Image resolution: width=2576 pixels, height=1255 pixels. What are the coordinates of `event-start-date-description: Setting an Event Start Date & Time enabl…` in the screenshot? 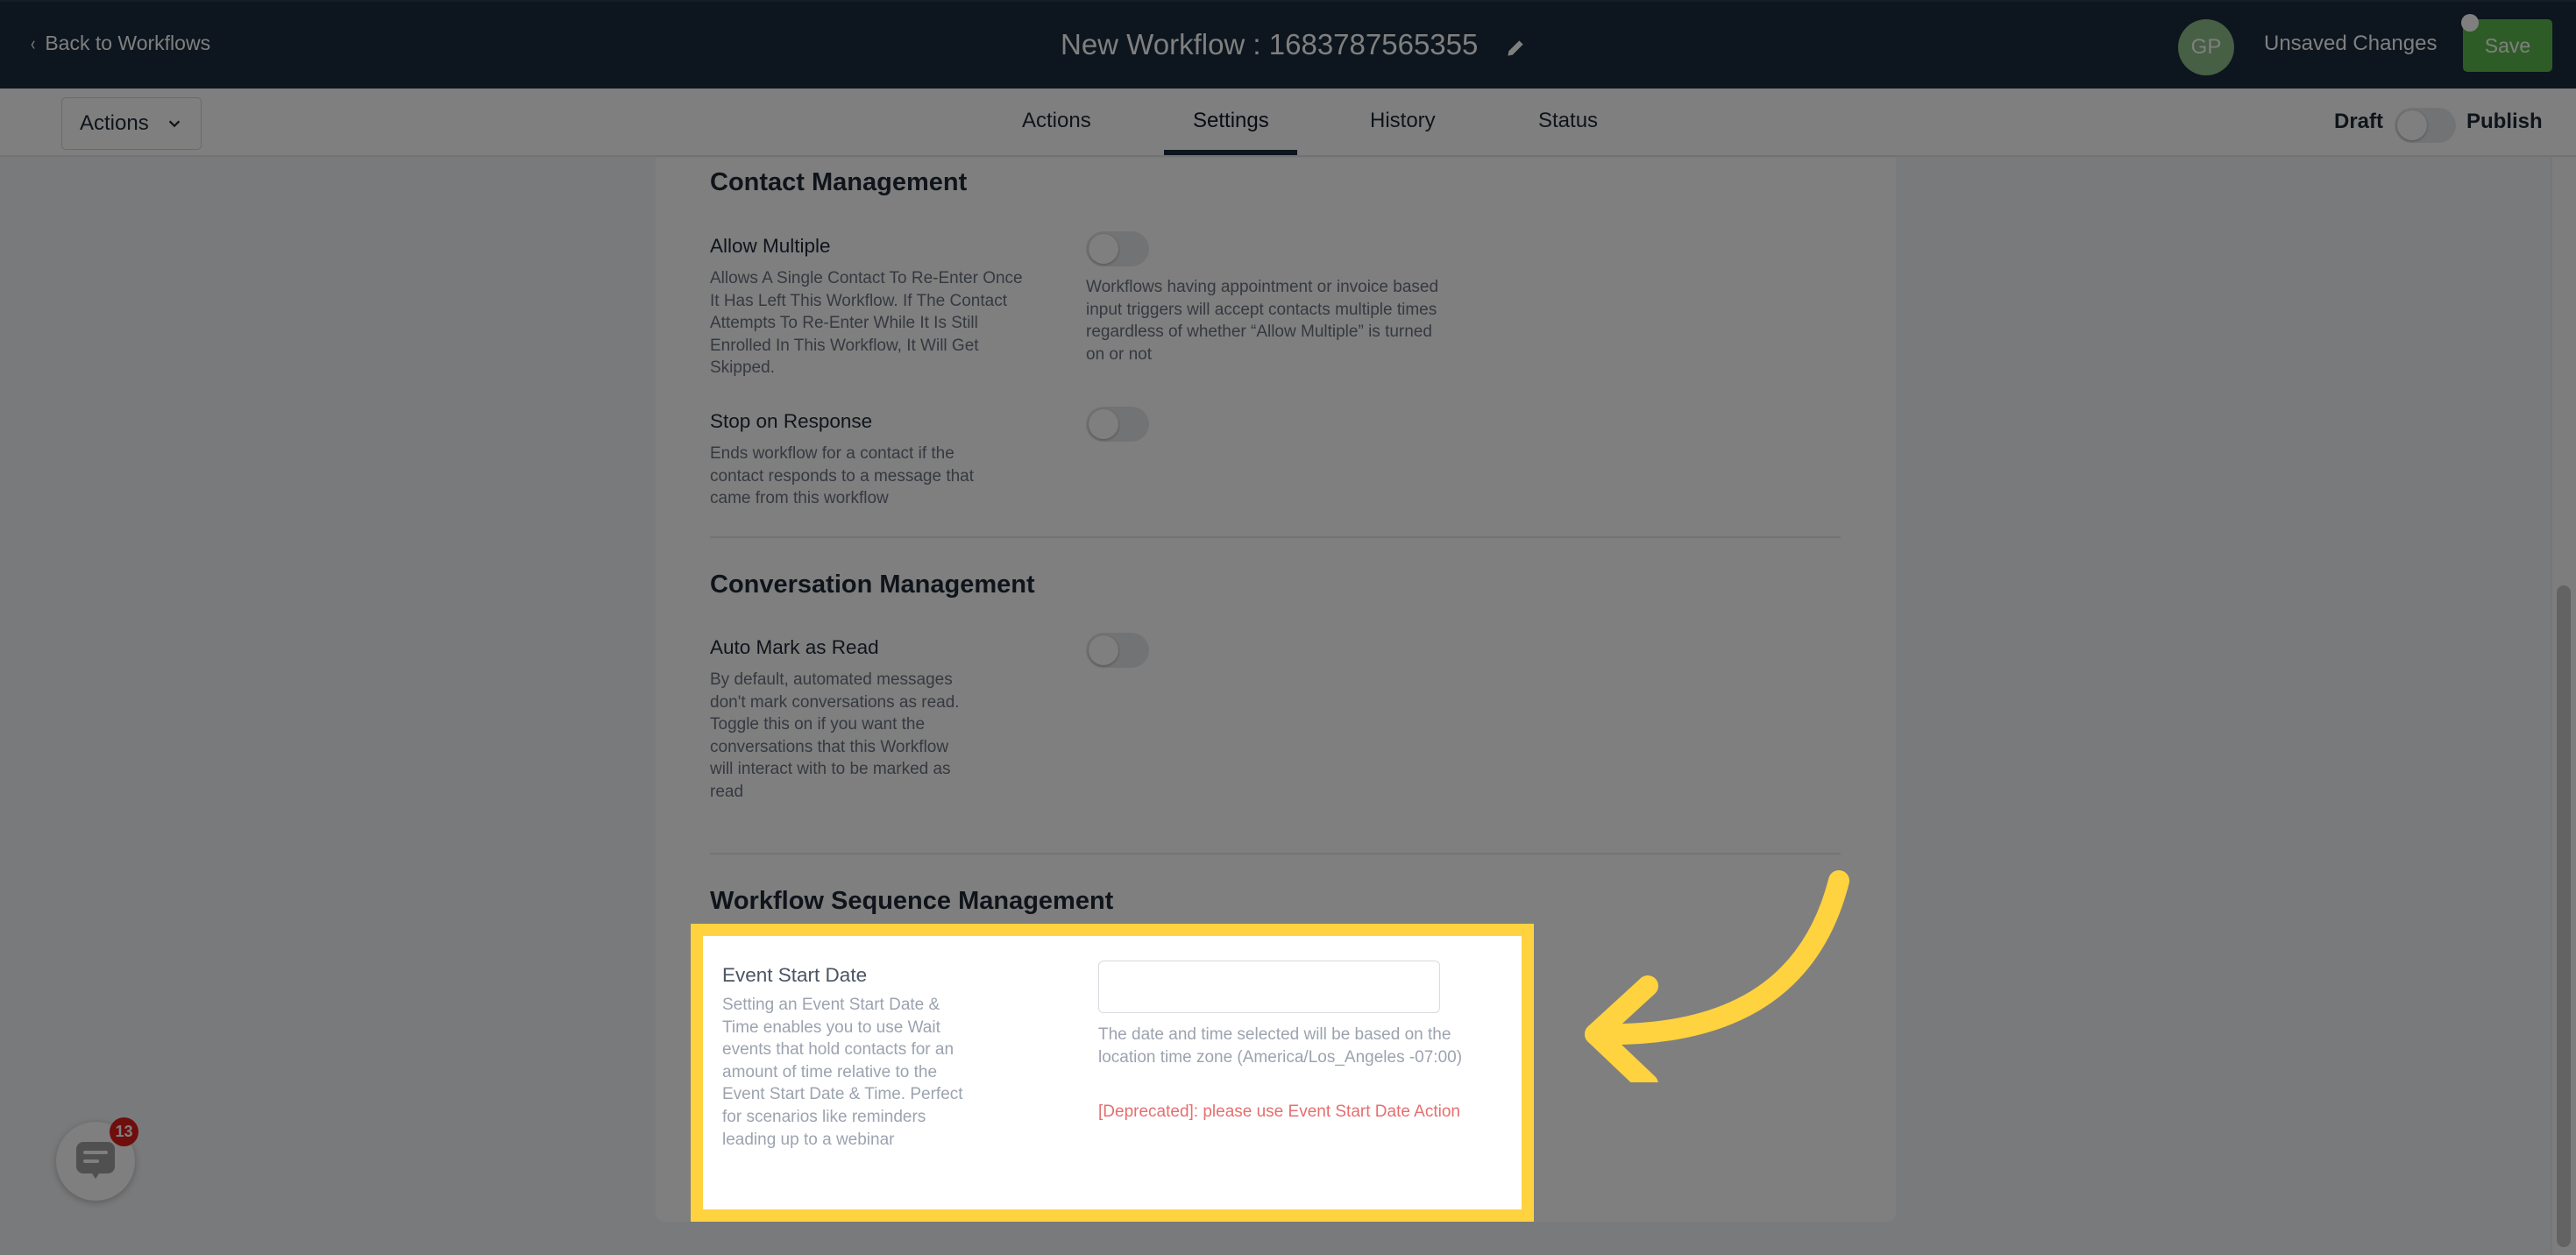 It's located at (842, 1072).